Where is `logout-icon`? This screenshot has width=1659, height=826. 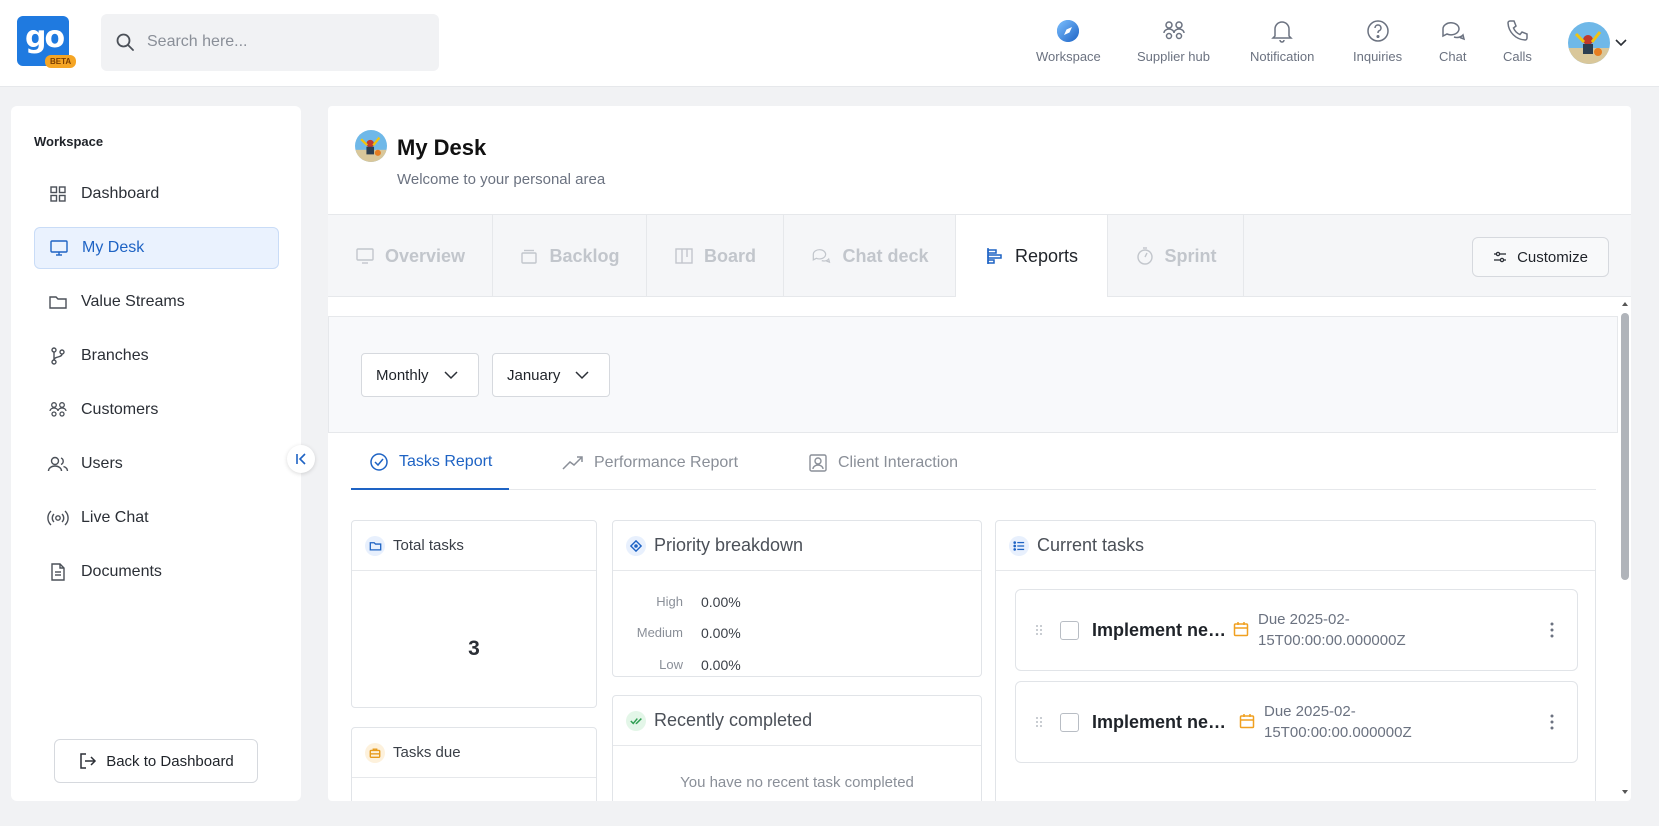 logout-icon is located at coordinates (88, 761).